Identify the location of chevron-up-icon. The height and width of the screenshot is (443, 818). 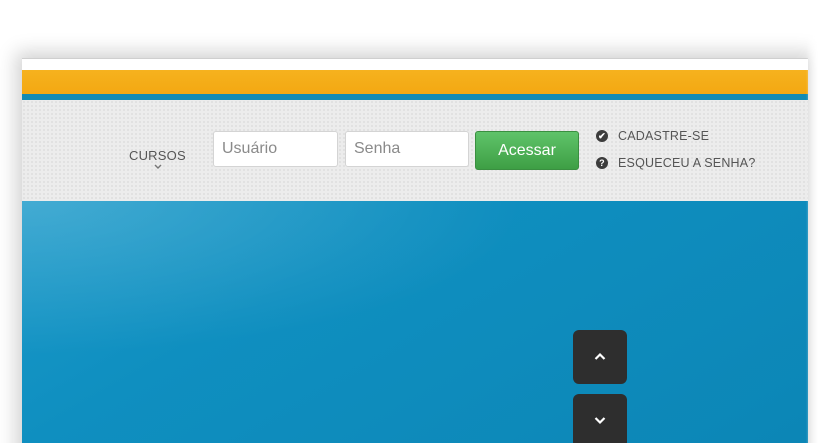
(600, 356).